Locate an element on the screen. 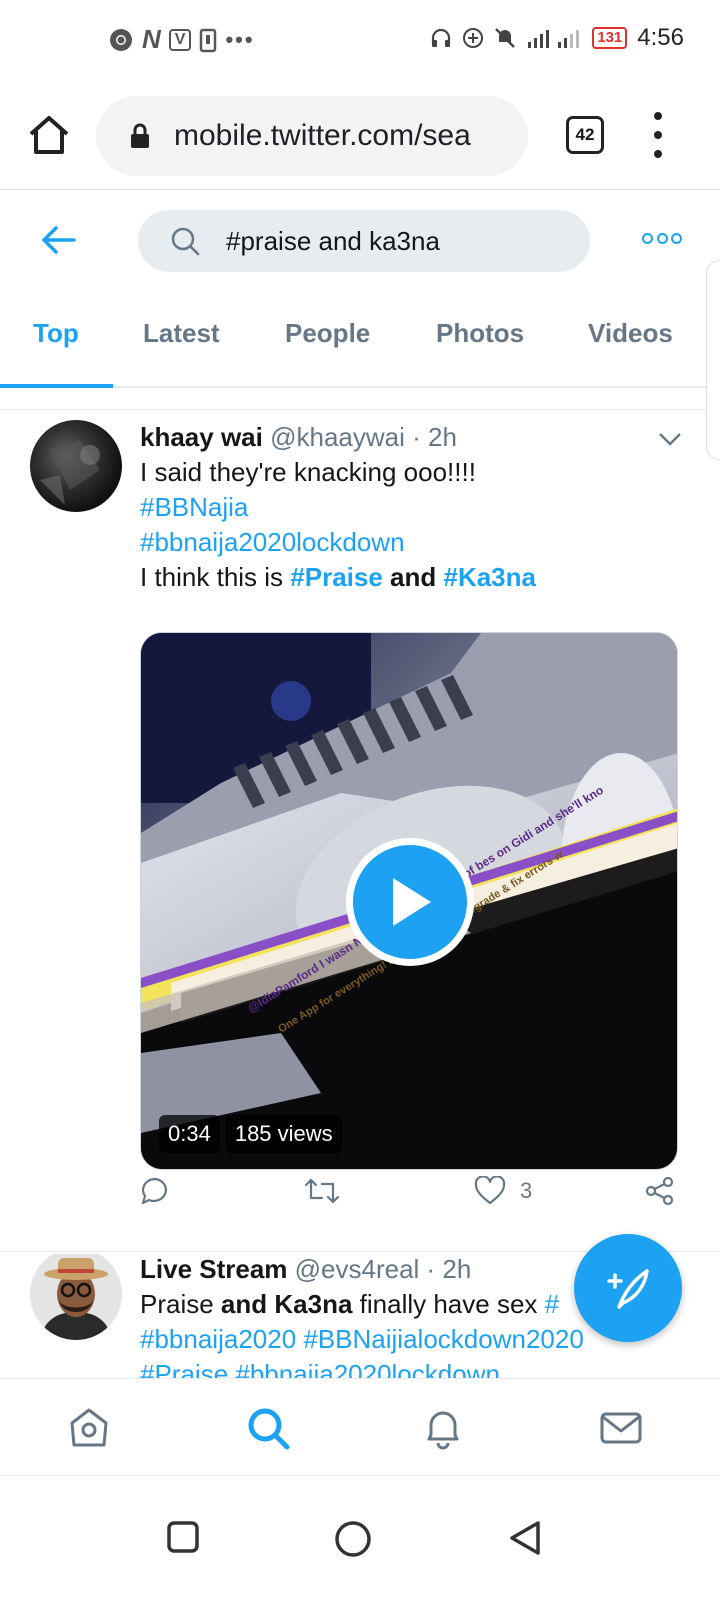 This screenshot has height=1600, width=720. search-tabs: Top Latest People Photos Videos is located at coordinates (360, 339).